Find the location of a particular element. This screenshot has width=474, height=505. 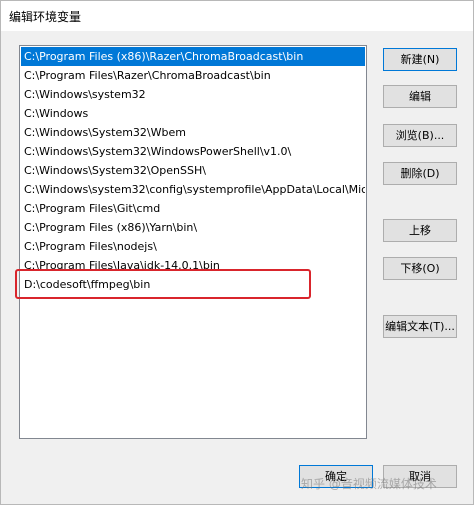

dialog-title: 编辑环境变量 is located at coordinates (45, 17).